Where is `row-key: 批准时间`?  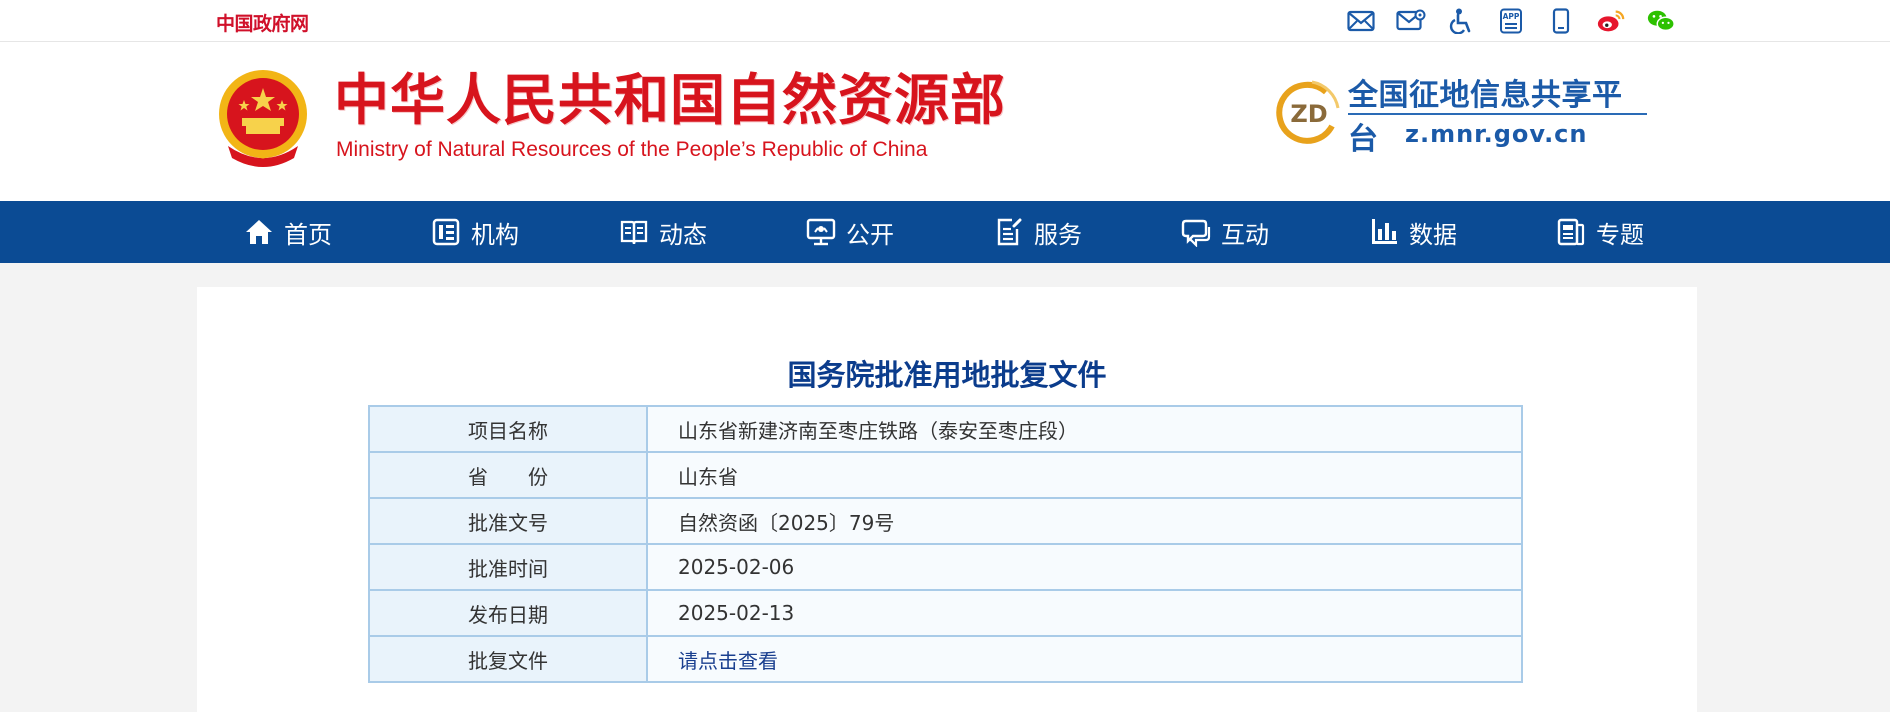 row-key: 批准时间 is located at coordinates (508, 567).